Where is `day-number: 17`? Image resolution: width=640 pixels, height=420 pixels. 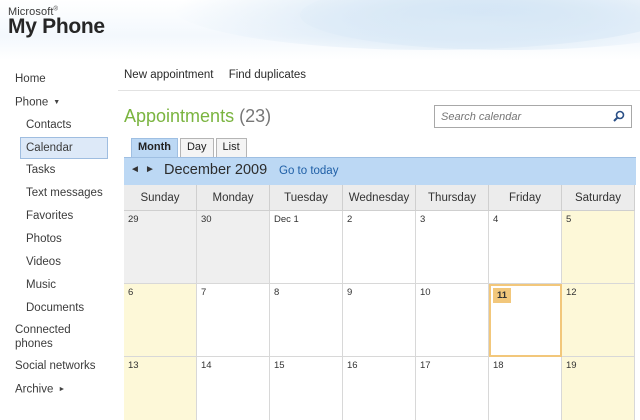
day-number: 17 is located at coordinates (425, 365).